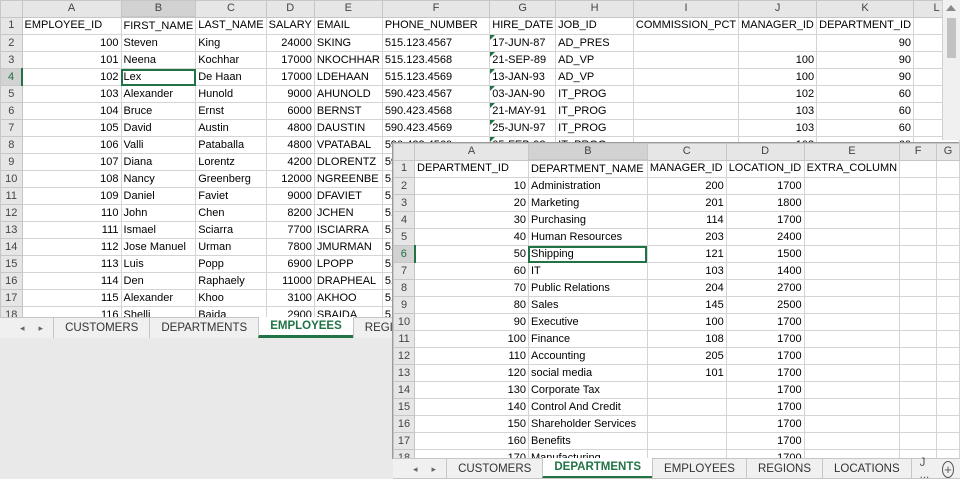 The width and height of the screenshot is (960, 481). What do you see at coordinates (471, 254) in the screenshot?
I see `cell: 50` at bounding box center [471, 254].